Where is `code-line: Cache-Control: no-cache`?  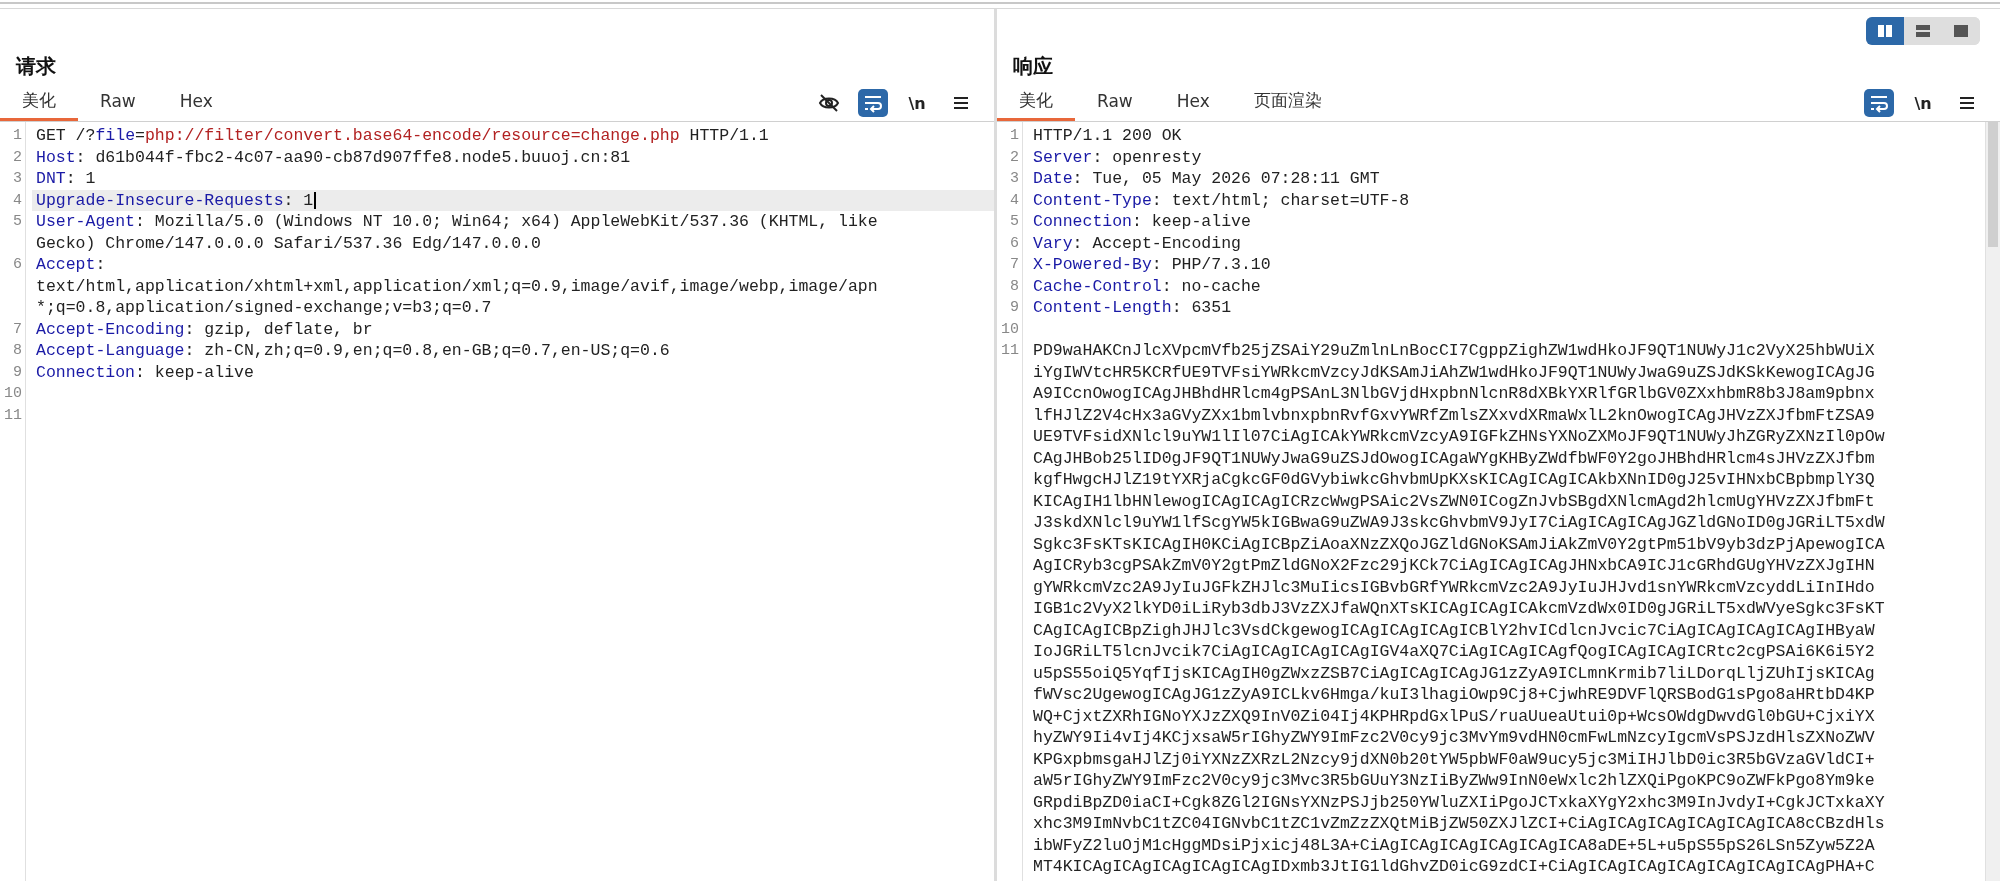
code-line: Cache-Control: no-cache is located at coordinates (1147, 286).